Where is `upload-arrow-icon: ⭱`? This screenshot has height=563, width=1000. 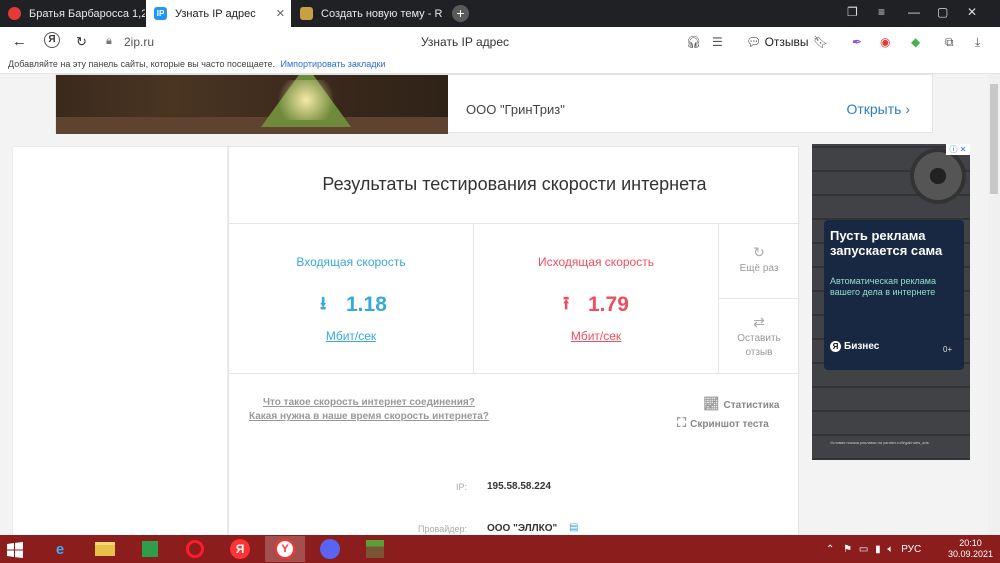 upload-arrow-icon: ⭱ is located at coordinates (566, 303).